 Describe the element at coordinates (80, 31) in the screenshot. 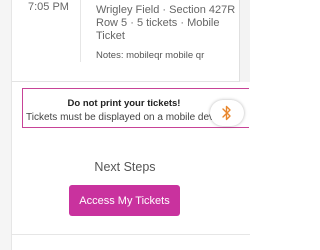

I see `card-divider-vertical` at that location.